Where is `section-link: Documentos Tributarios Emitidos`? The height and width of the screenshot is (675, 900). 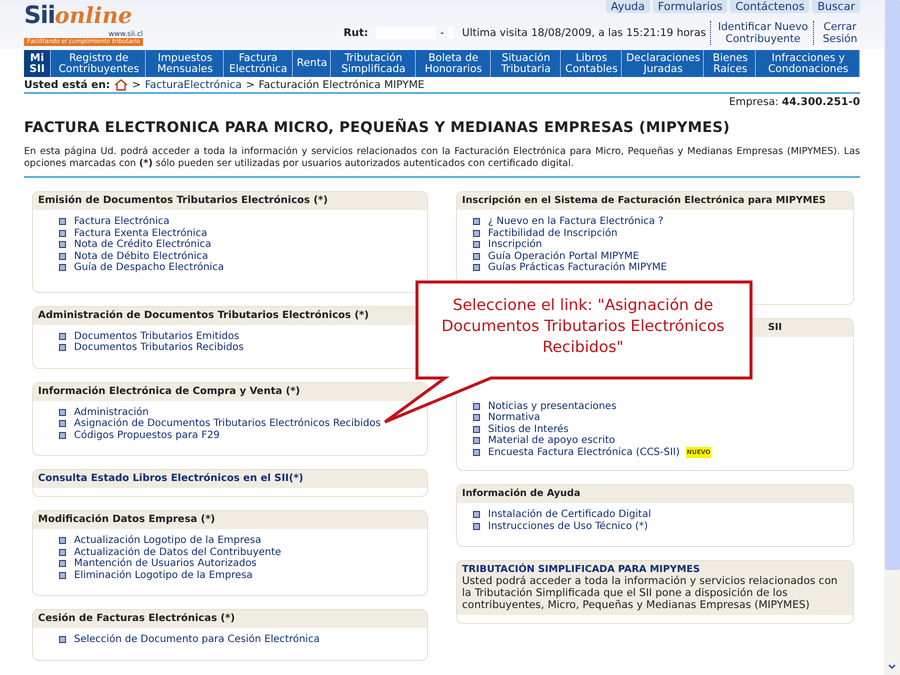 section-link: Documentos Tributarios Emitidos is located at coordinates (157, 336).